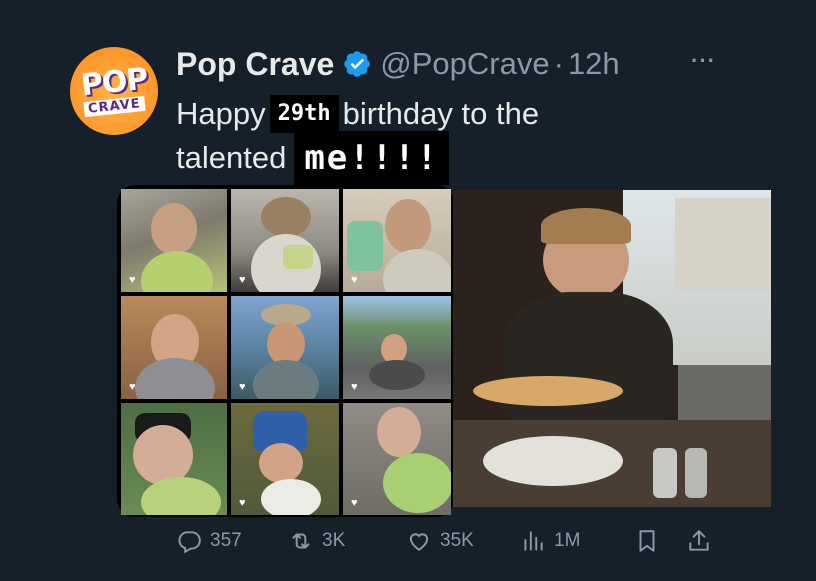 This screenshot has width=816, height=581. I want to click on text-birthday: birthday to the, so click(441, 113).